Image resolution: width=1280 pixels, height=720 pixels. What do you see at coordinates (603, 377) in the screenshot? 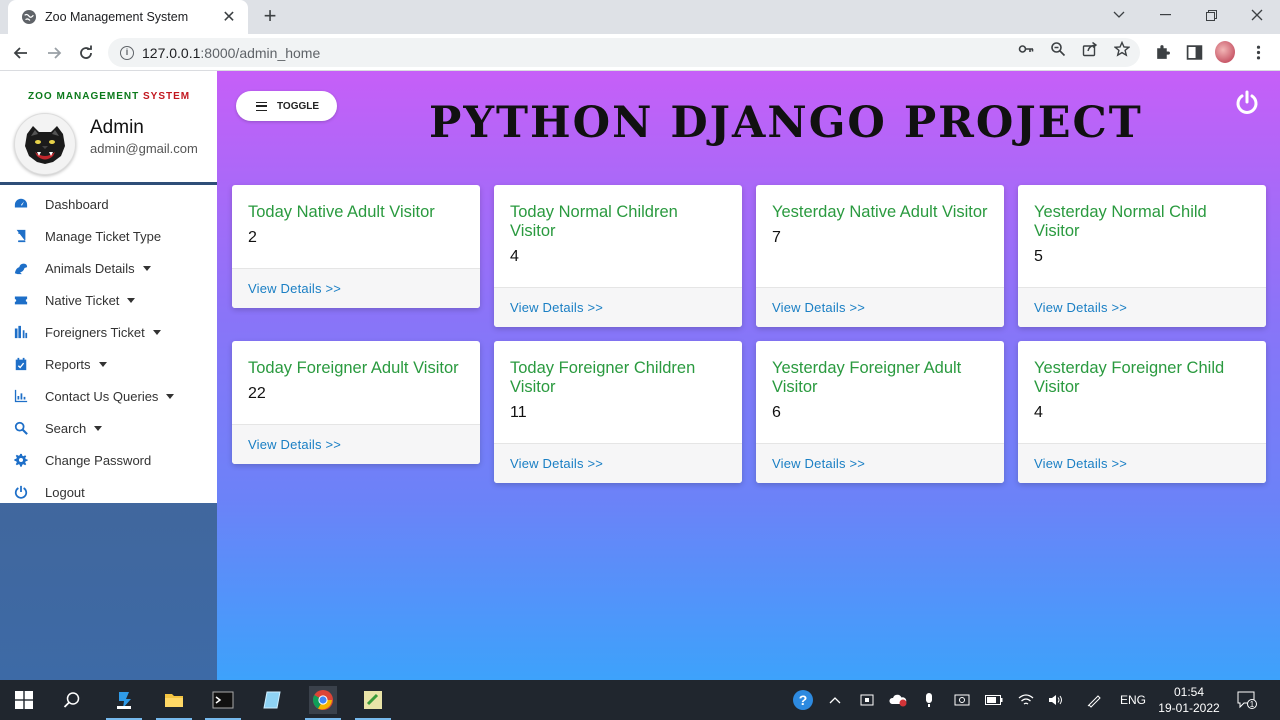
I see `card-title: Today Foreigner Children Visitor` at bounding box center [603, 377].